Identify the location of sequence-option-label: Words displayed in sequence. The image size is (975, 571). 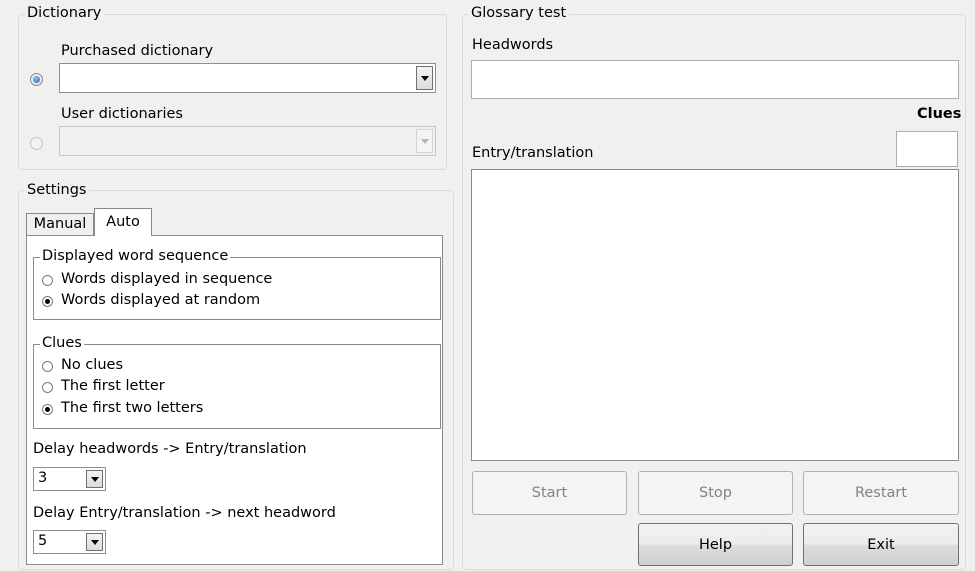
(166, 279).